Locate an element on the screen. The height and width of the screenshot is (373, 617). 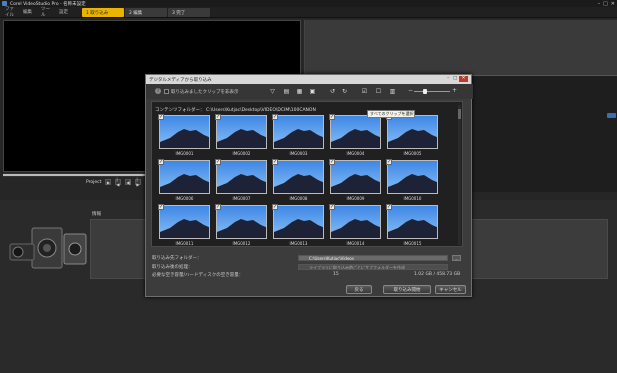
clip-thumbnail: ✓ IMG0013 is located at coordinates (298, 225).